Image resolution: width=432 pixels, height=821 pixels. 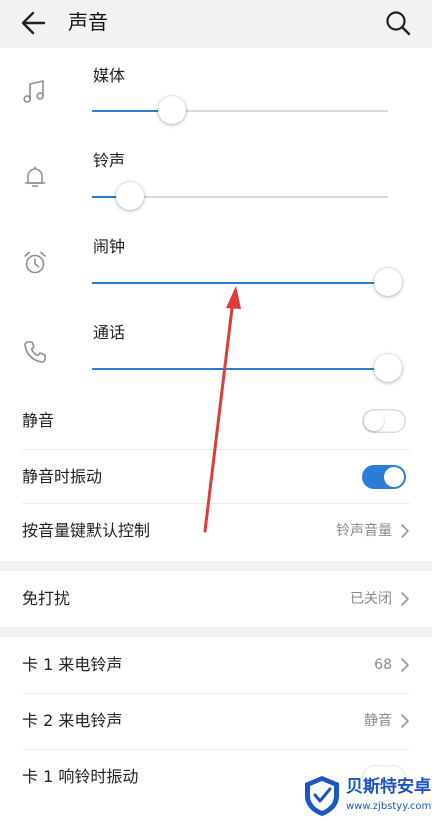 What do you see at coordinates (35, 176) in the screenshot?
I see `bell-icon` at bounding box center [35, 176].